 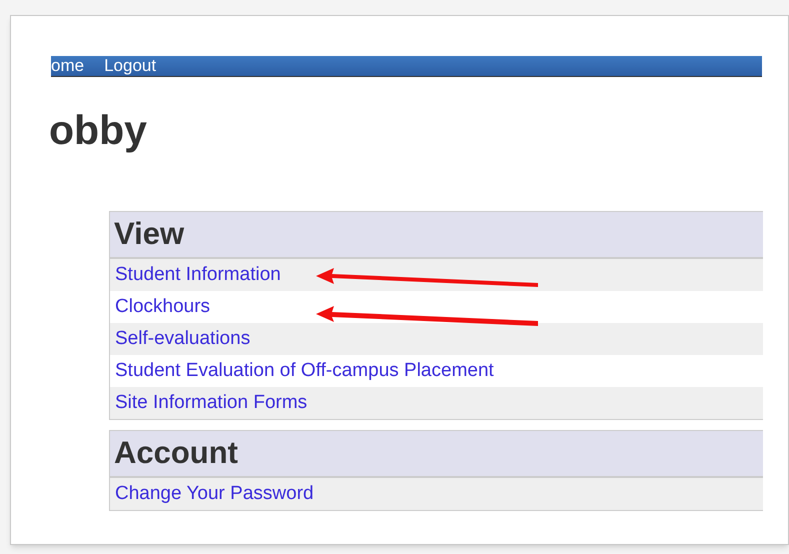 I want to click on page-title: obby, so click(x=98, y=130).